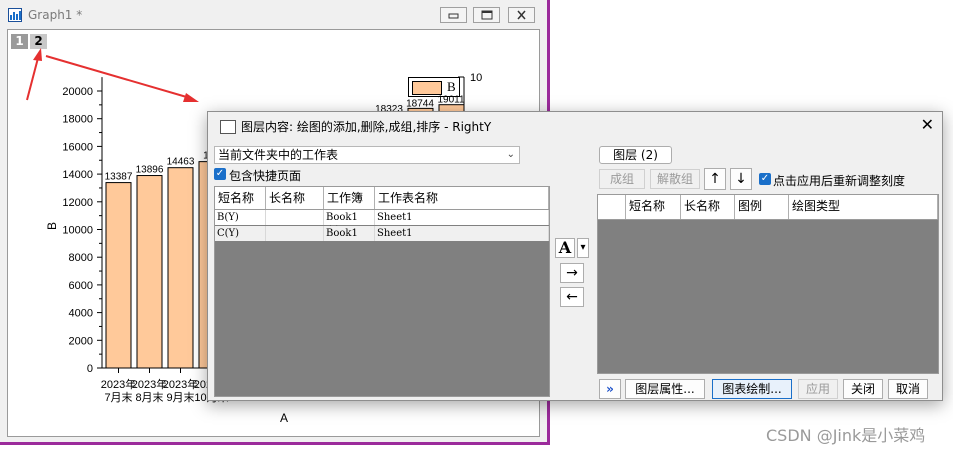 The width and height of the screenshot is (953, 451). I want to click on y-tick-label: 2000, so click(81, 341).